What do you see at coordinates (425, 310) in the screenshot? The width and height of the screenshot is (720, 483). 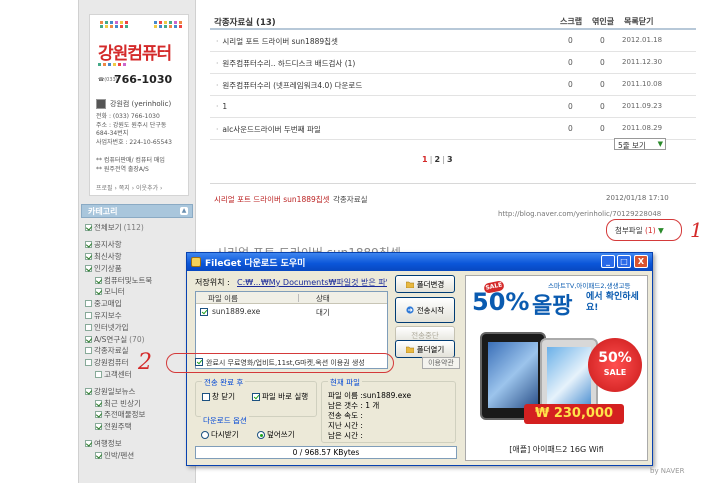 I see `start-transfer-button: 전송시작` at bounding box center [425, 310].